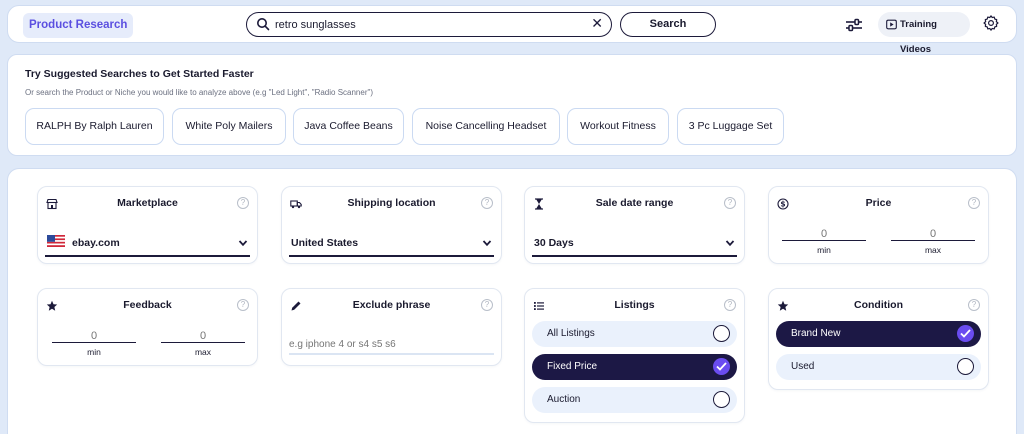 This screenshot has width=1024, height=434. What do you see at coordinates (991, 23) in the screenshot?
I see `gear-icon` at bounding box center [991, 23].